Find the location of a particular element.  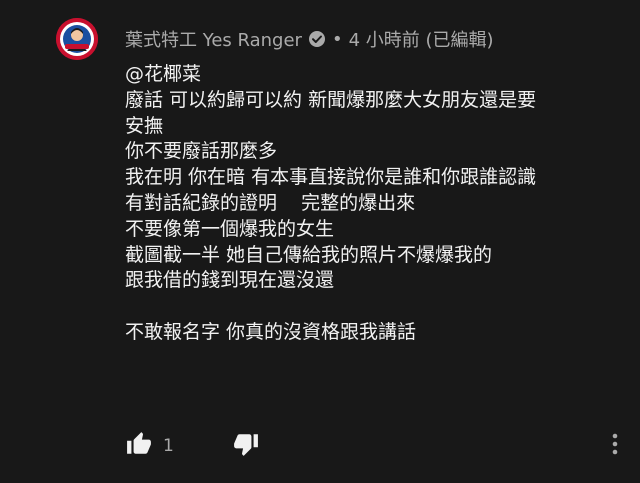

comment-line: 我在明 你在暗 有本事直接說你是誰和你跟誰認識 is located at coordinates (331, 177).